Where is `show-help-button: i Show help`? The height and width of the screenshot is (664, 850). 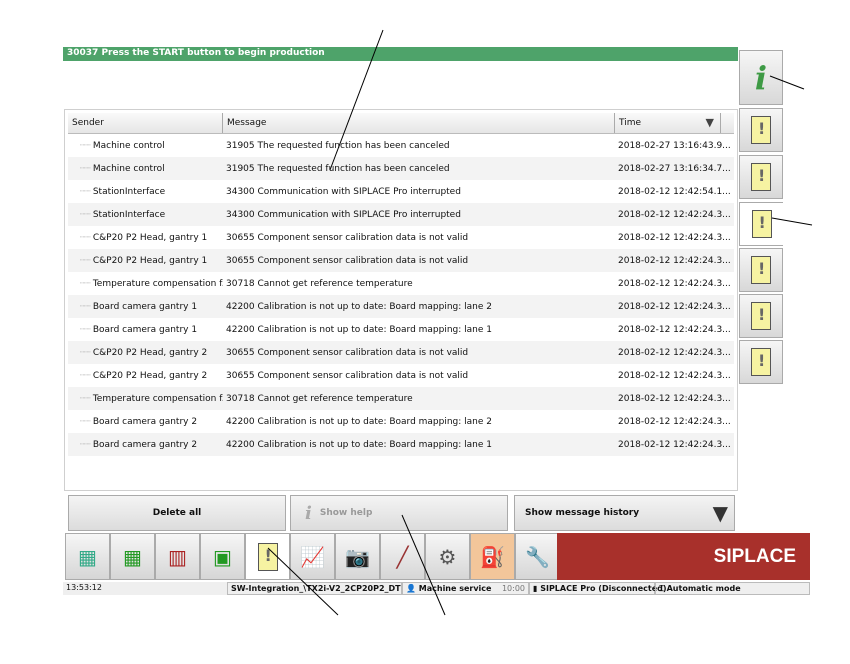 show-help-button: i Show help is located at coordinates (399, 513).